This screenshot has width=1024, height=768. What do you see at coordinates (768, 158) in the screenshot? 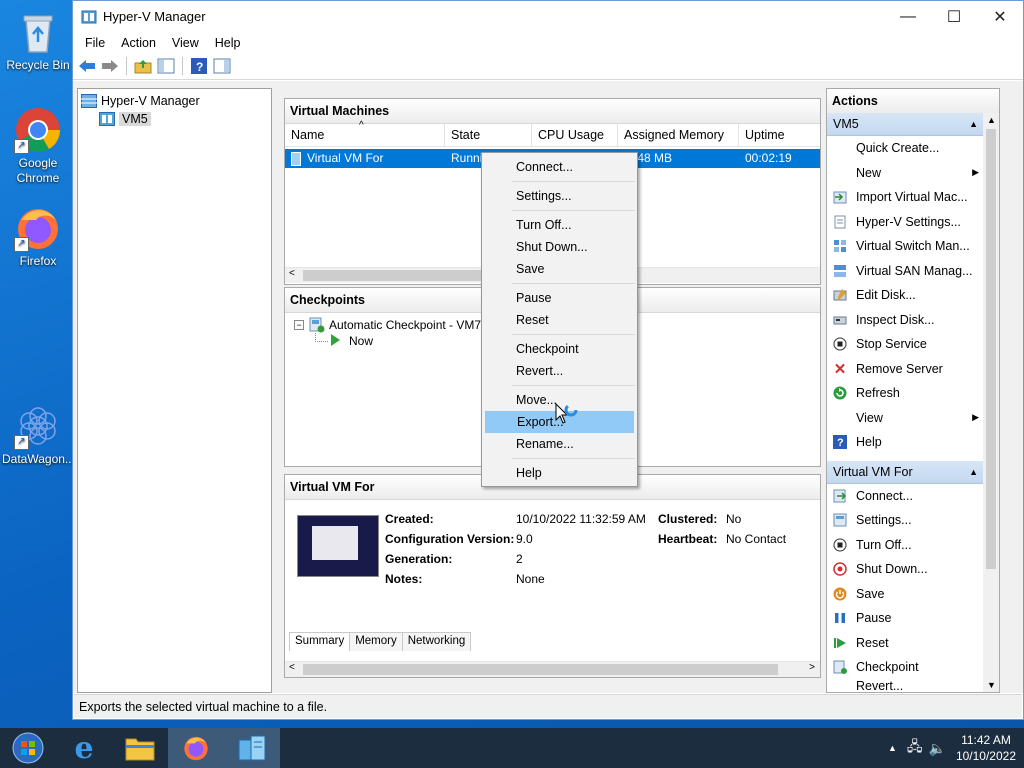
I see `vm-uptime: 00:02:19` at bounding box center [768, 158].